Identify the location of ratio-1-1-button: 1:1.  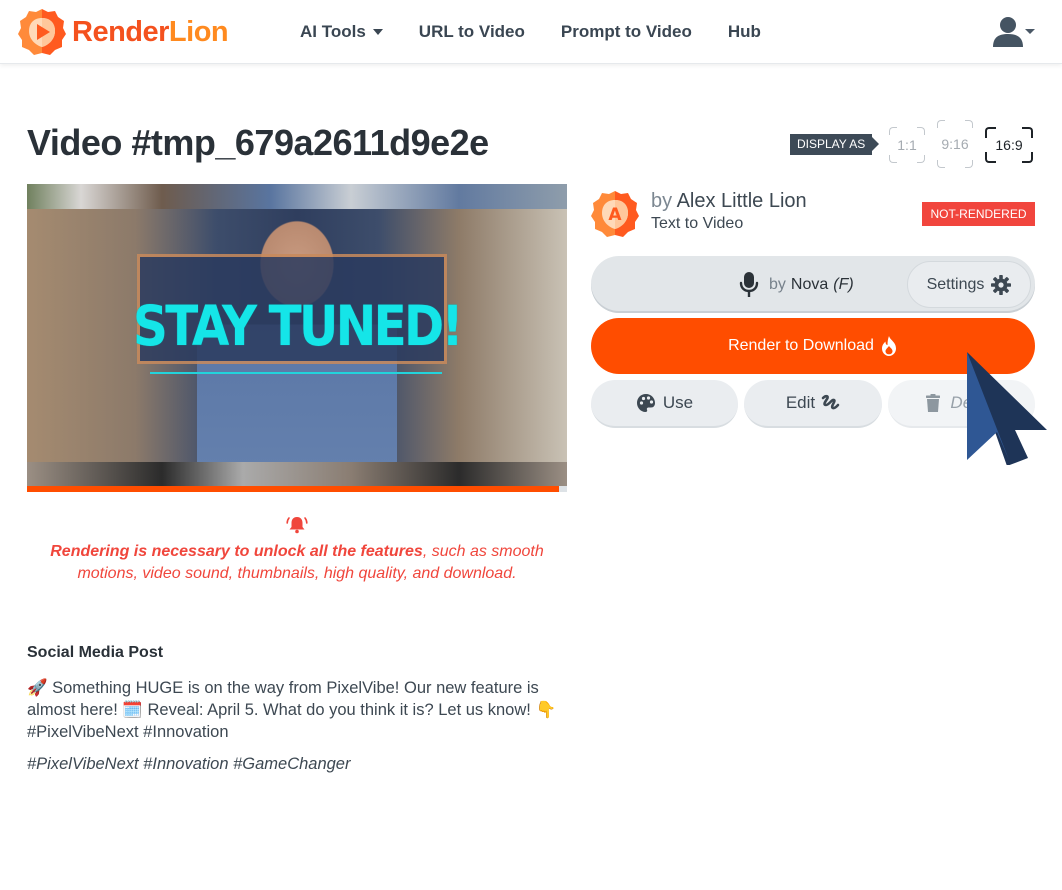
(907, 145).